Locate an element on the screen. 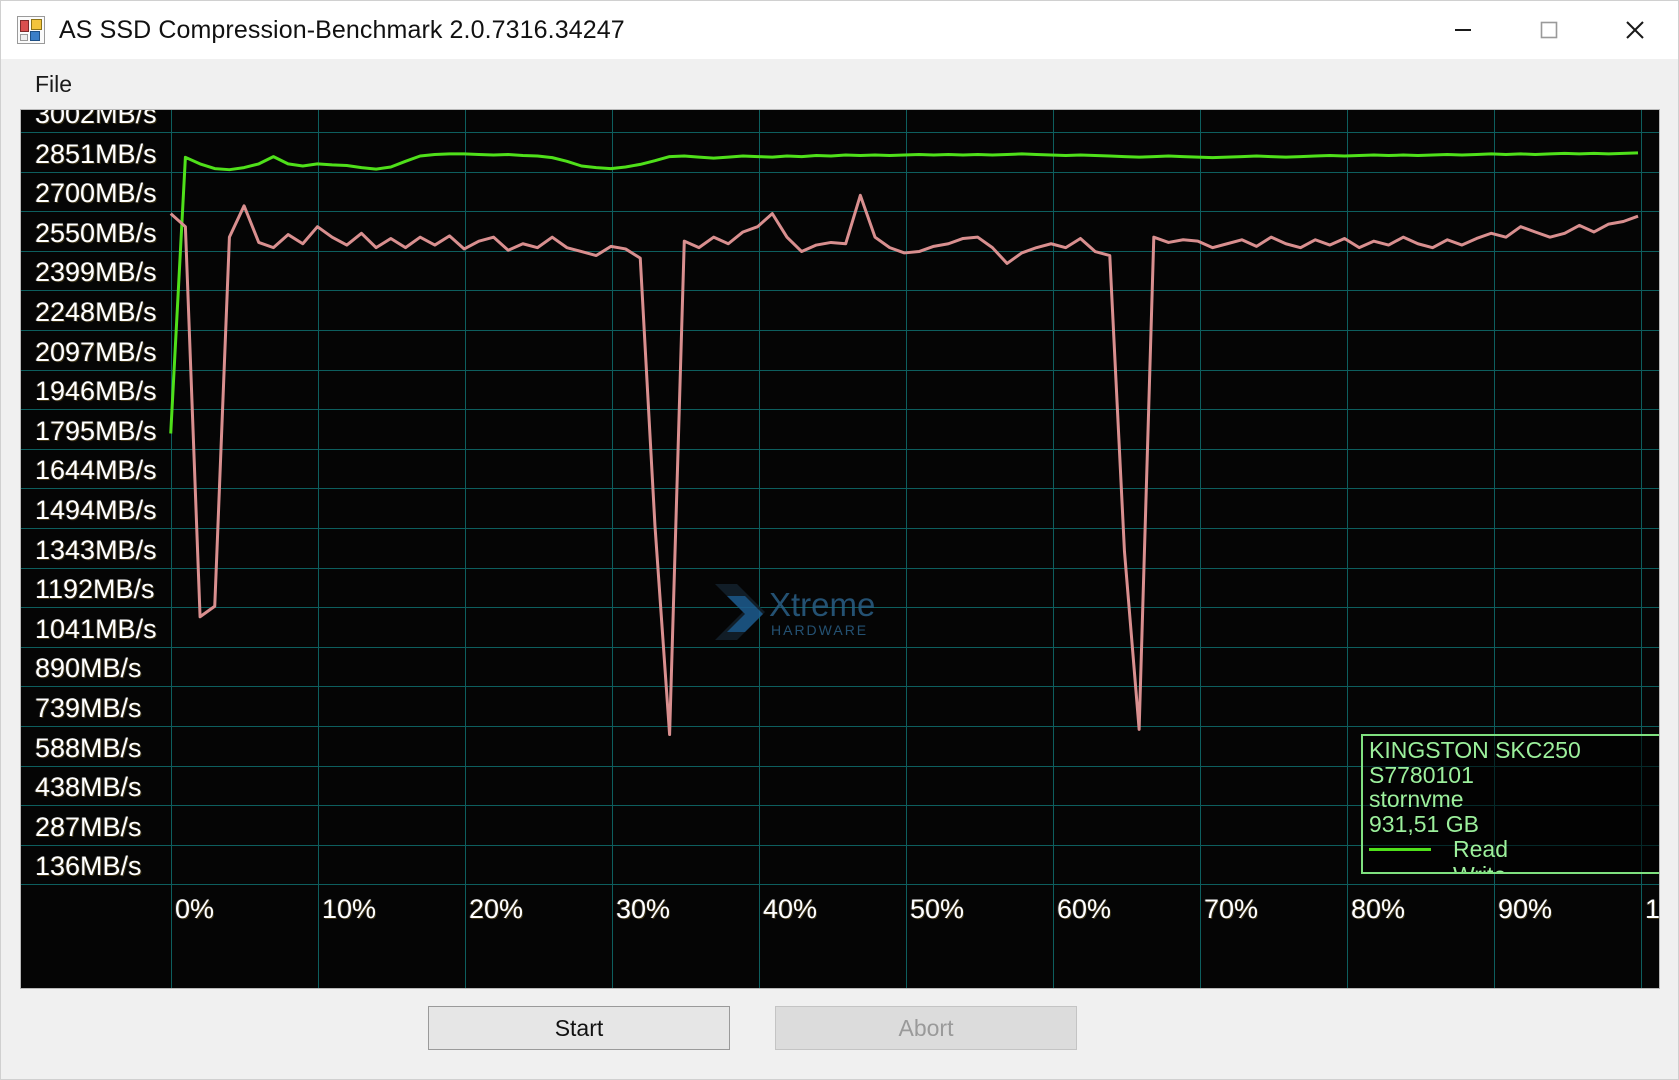  menu-item-file: File is located at coordinates (53, 84).